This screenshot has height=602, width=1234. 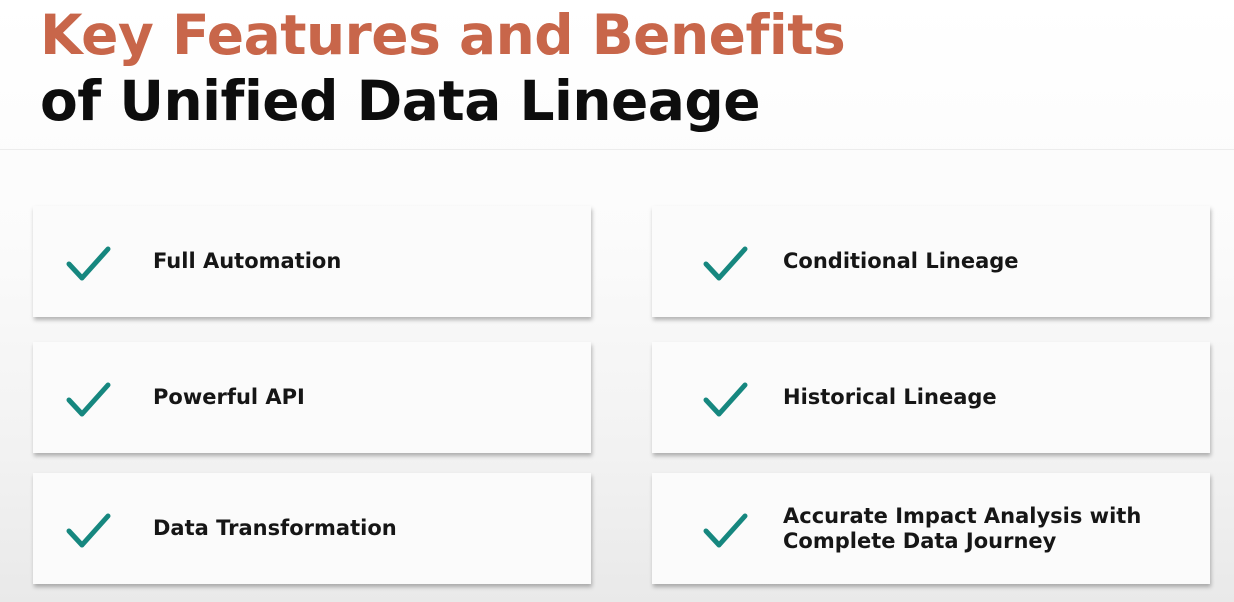 I want to click on feature-card-historical-lineage: Historical Lineage, so click(x=931, y=397).